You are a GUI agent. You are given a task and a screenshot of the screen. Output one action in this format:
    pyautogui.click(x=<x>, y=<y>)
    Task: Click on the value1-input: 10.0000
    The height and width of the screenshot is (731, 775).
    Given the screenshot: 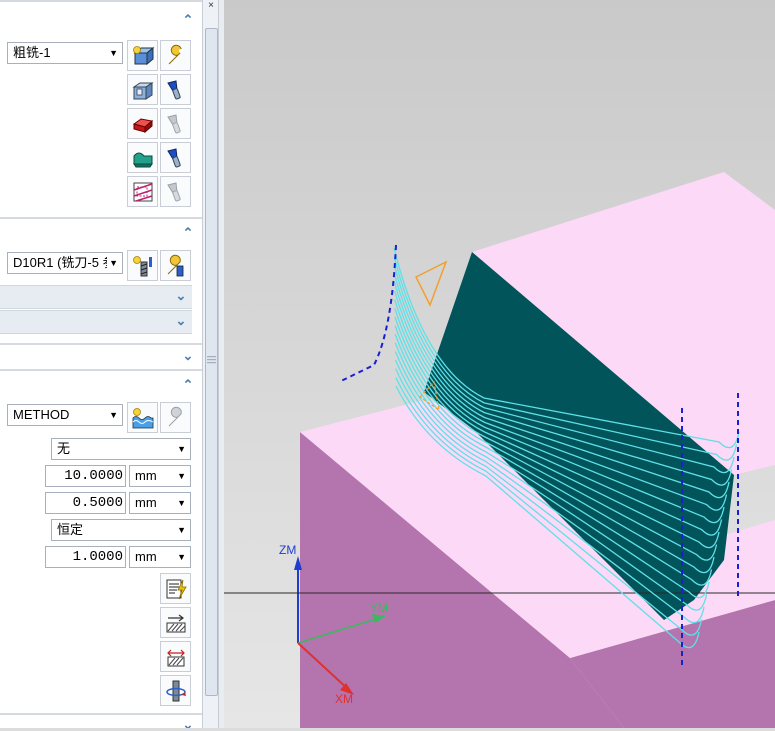 What is the action you would take?
    pyautogui.click(x=85, y=476)
    